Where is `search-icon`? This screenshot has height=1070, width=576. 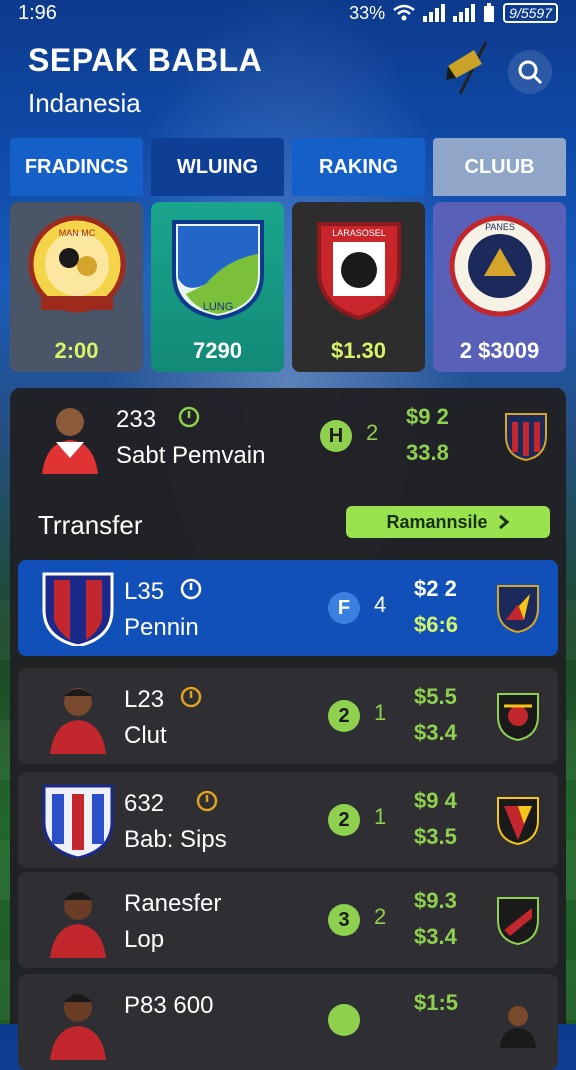
search-icon is located at coordinates (530, 72).